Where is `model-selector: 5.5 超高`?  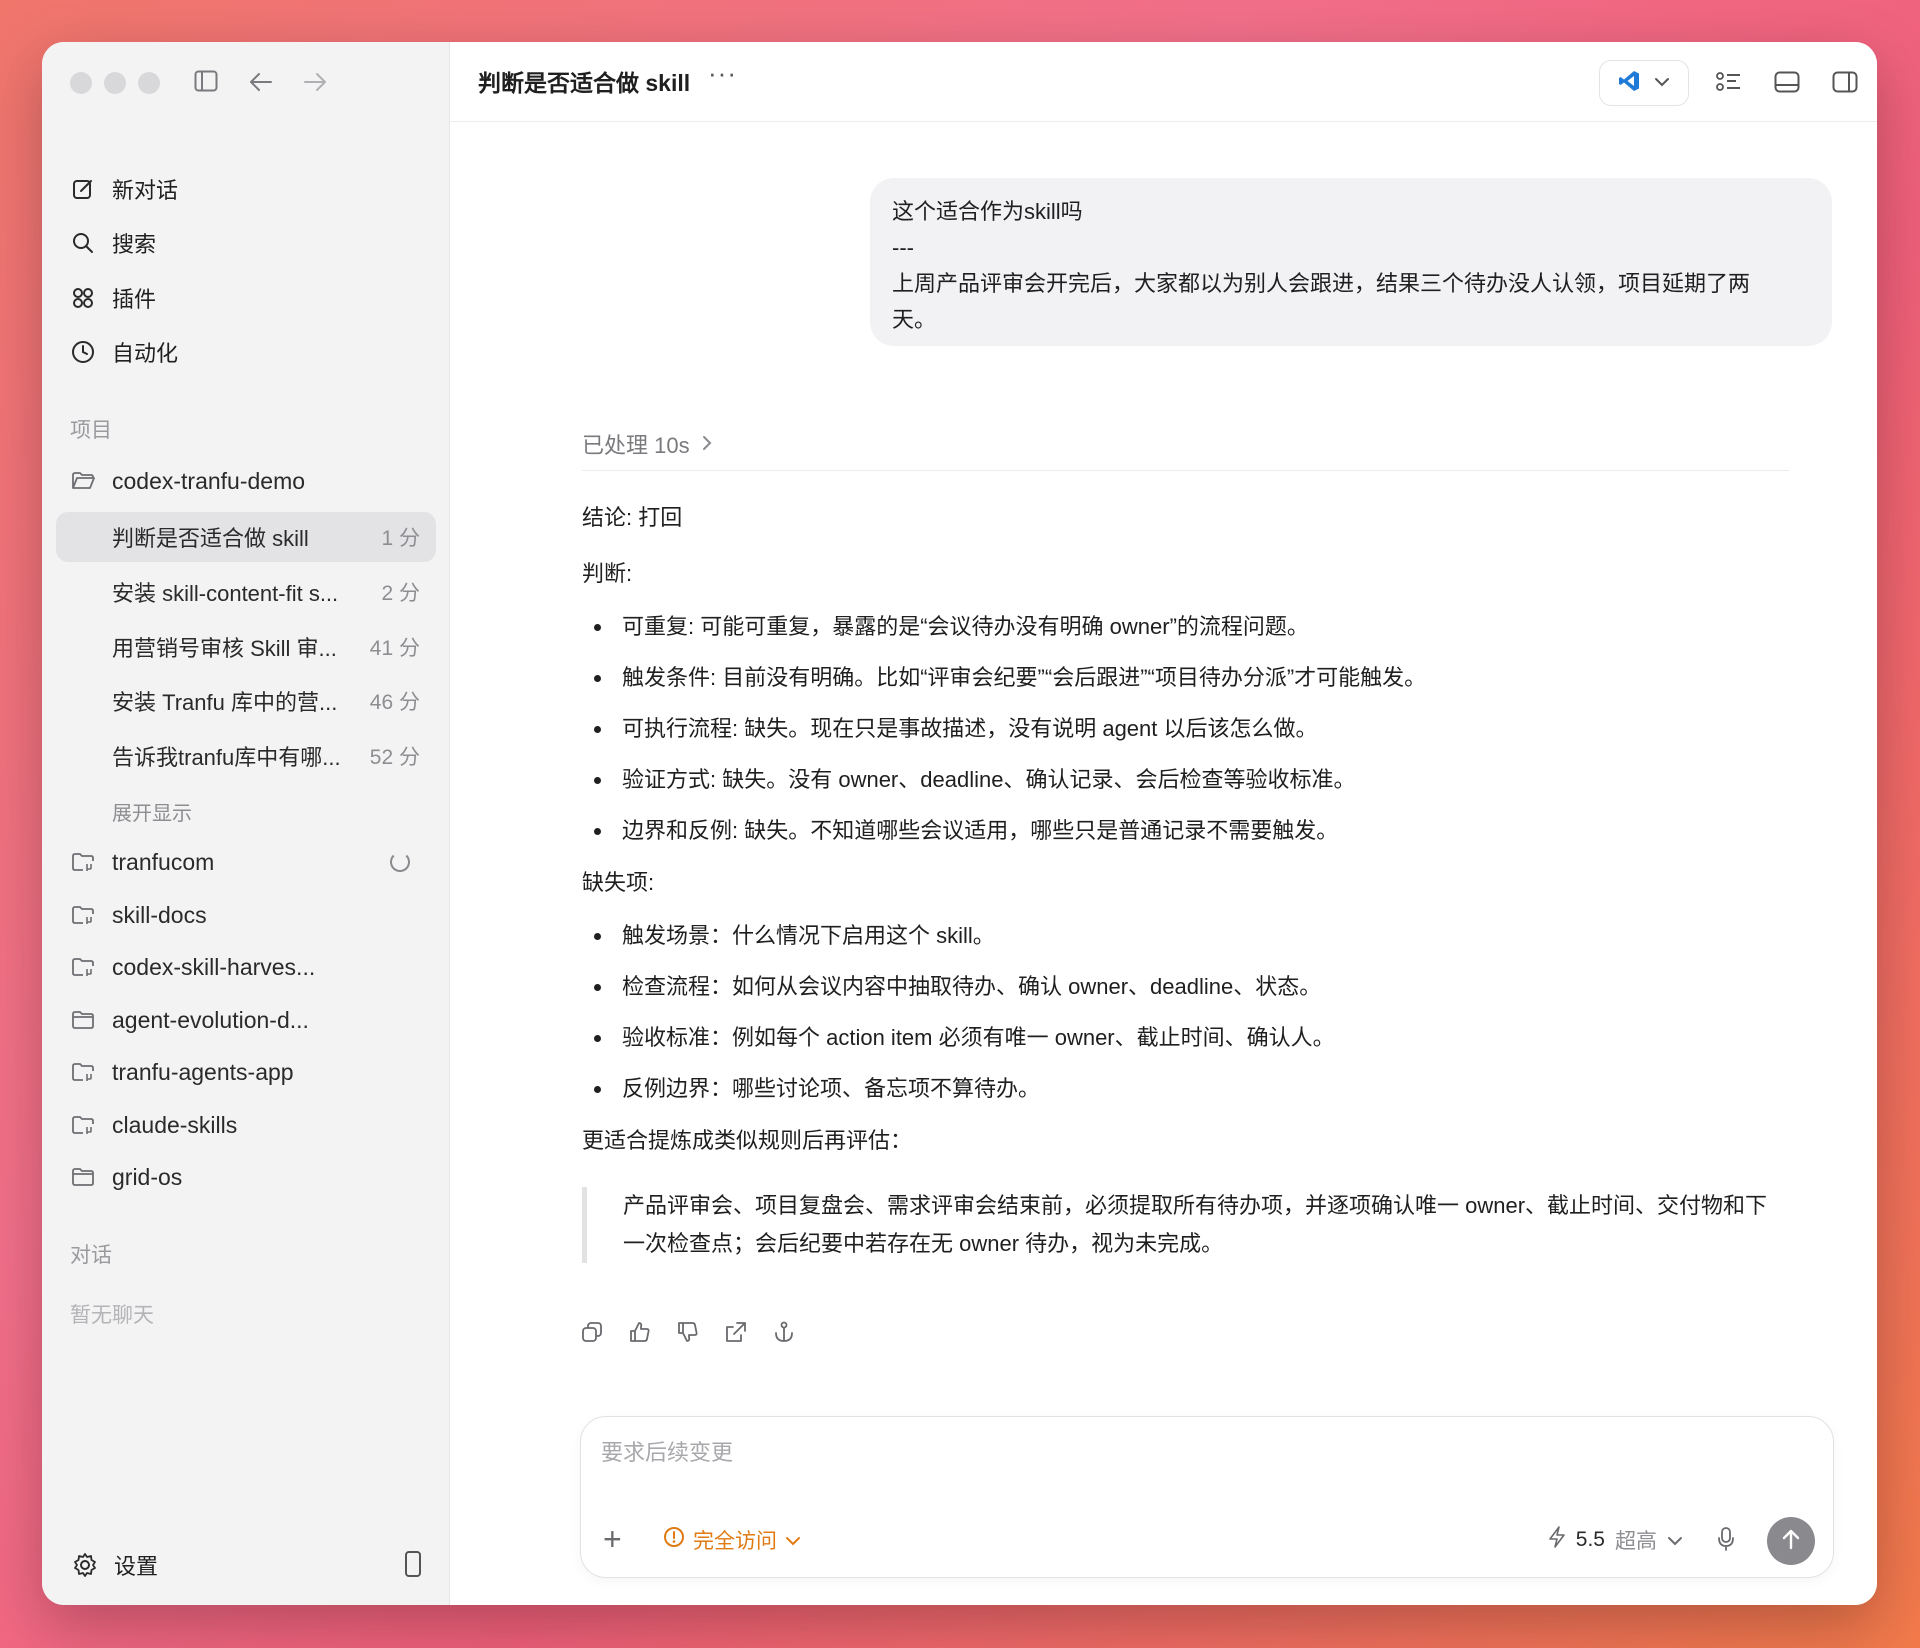
model-selector: 5.5 超高 is located at coordinates (1615, 1540).